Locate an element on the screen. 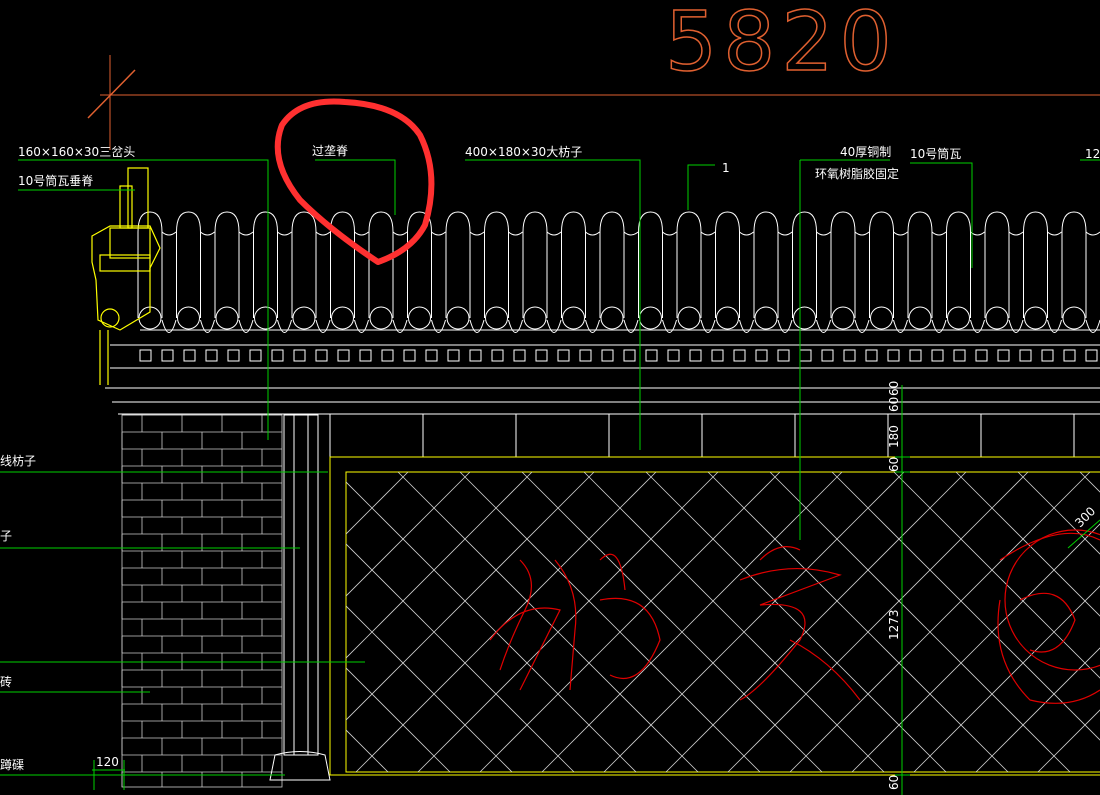  label-dafangzi: 400×180×30大枋子 is located at coordinates (523, 151).